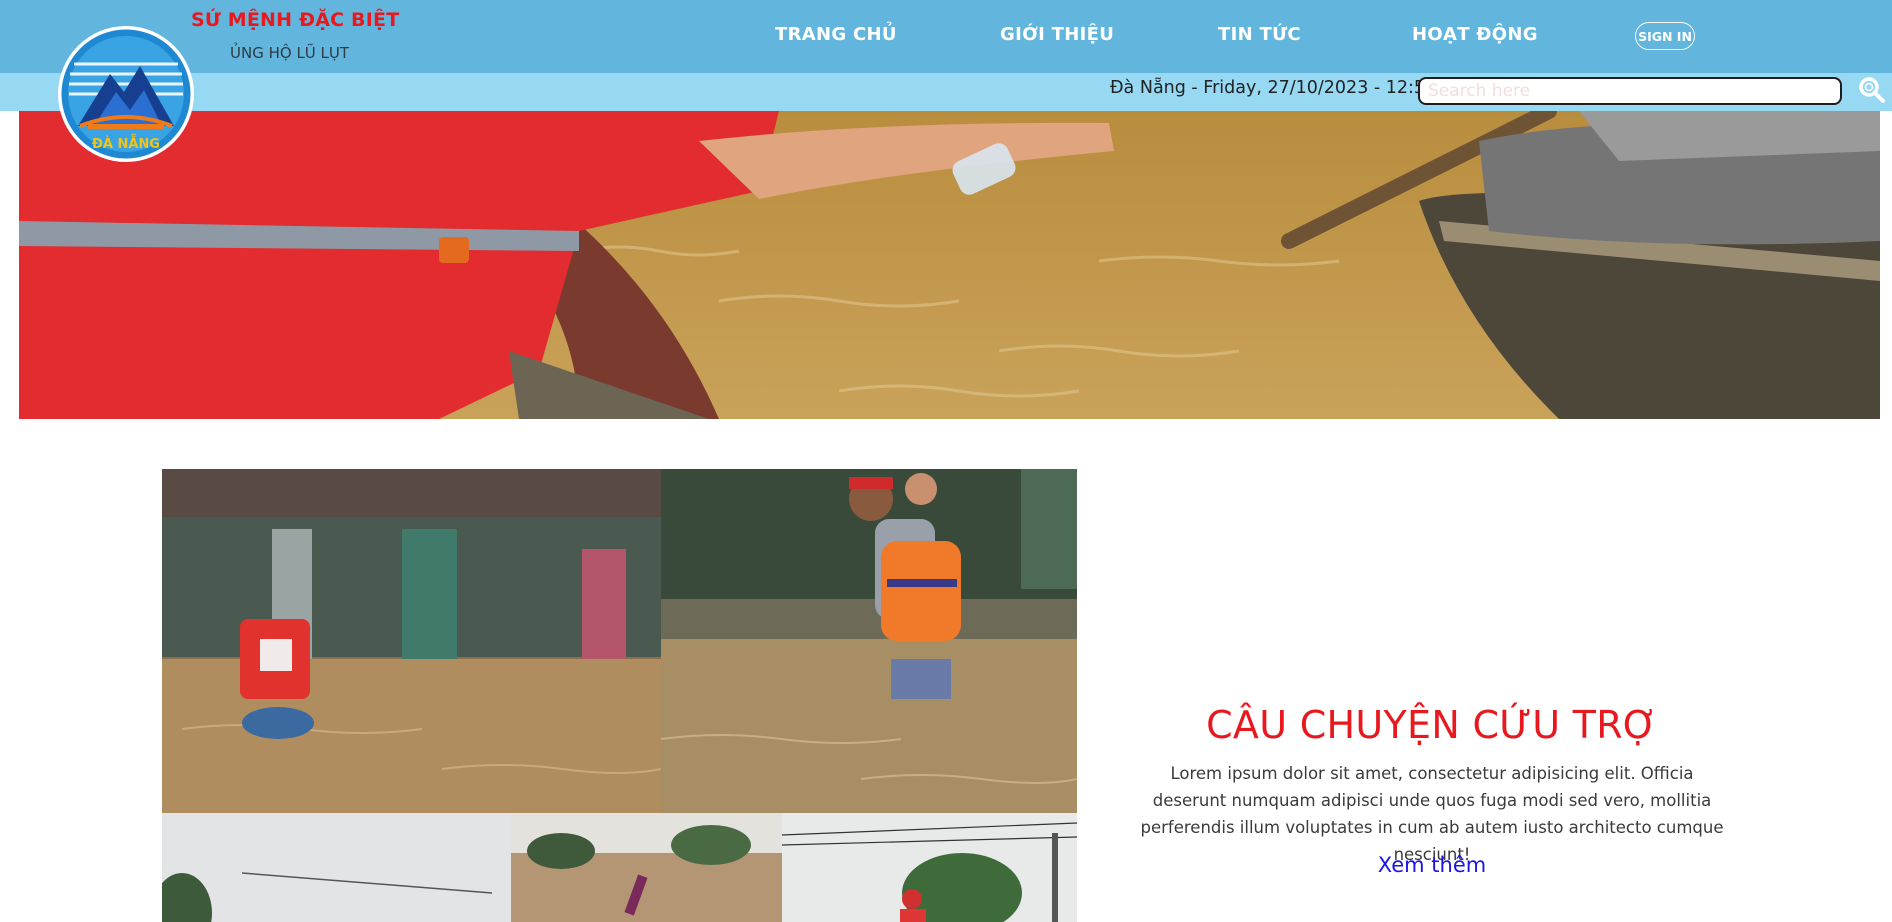 This screenshot has height=922, width=1892. Describe the element at coordinates (295, 20) in the screenshot. I see `brand-title: SỨ MỆNH ĐẶC BIỆT` at that location.